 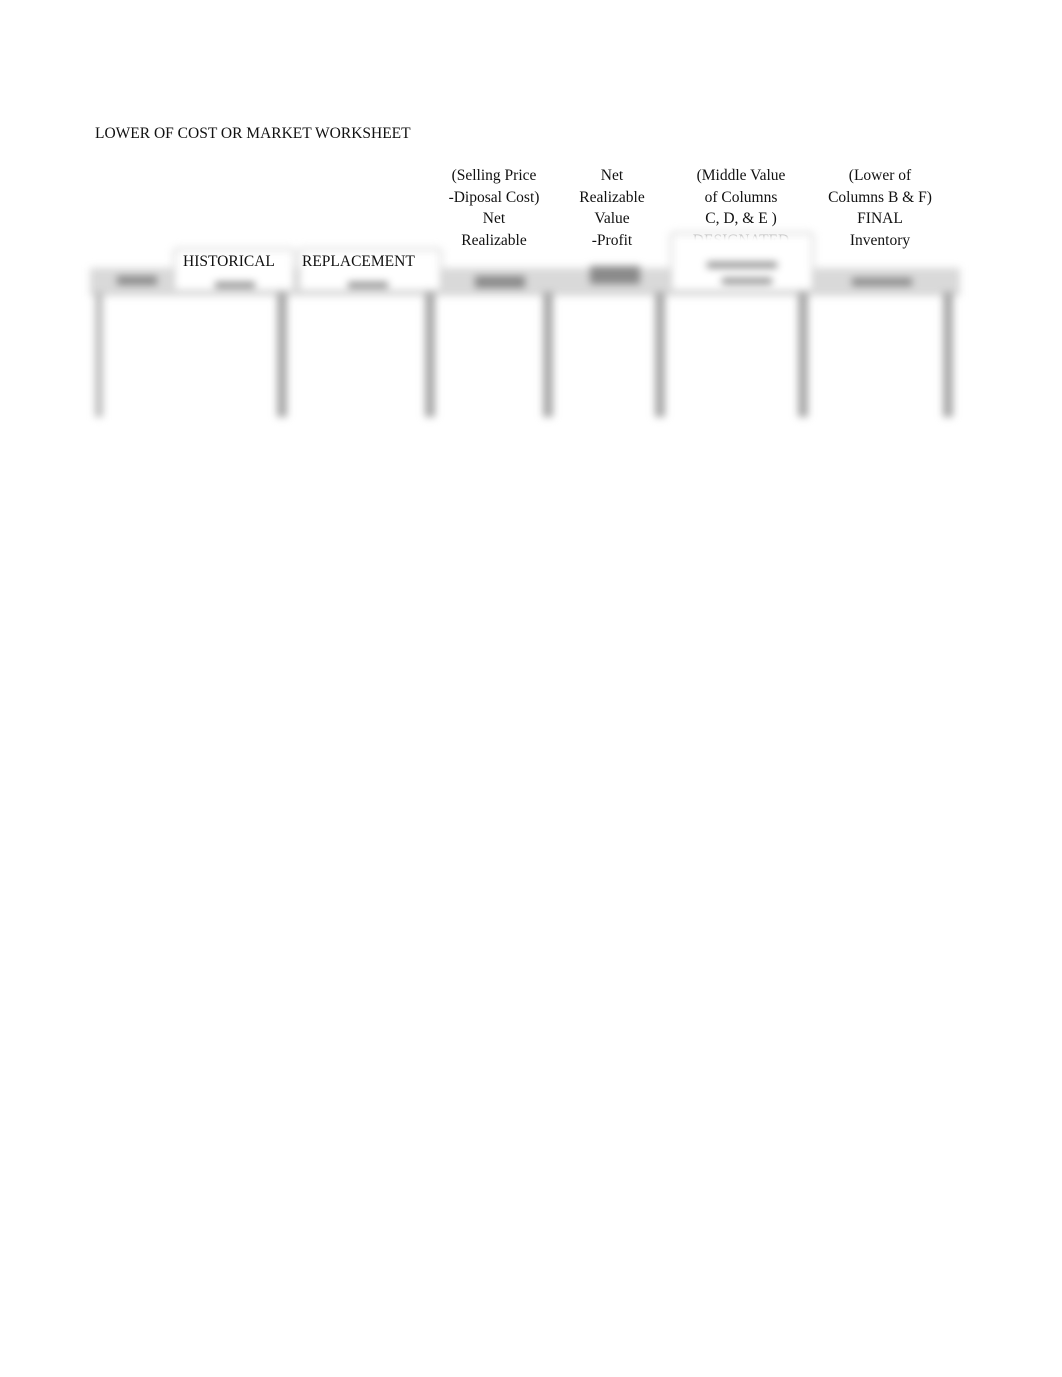 I want to click on header-replacement: REPLACEMENT, so click(x=358, y=261).